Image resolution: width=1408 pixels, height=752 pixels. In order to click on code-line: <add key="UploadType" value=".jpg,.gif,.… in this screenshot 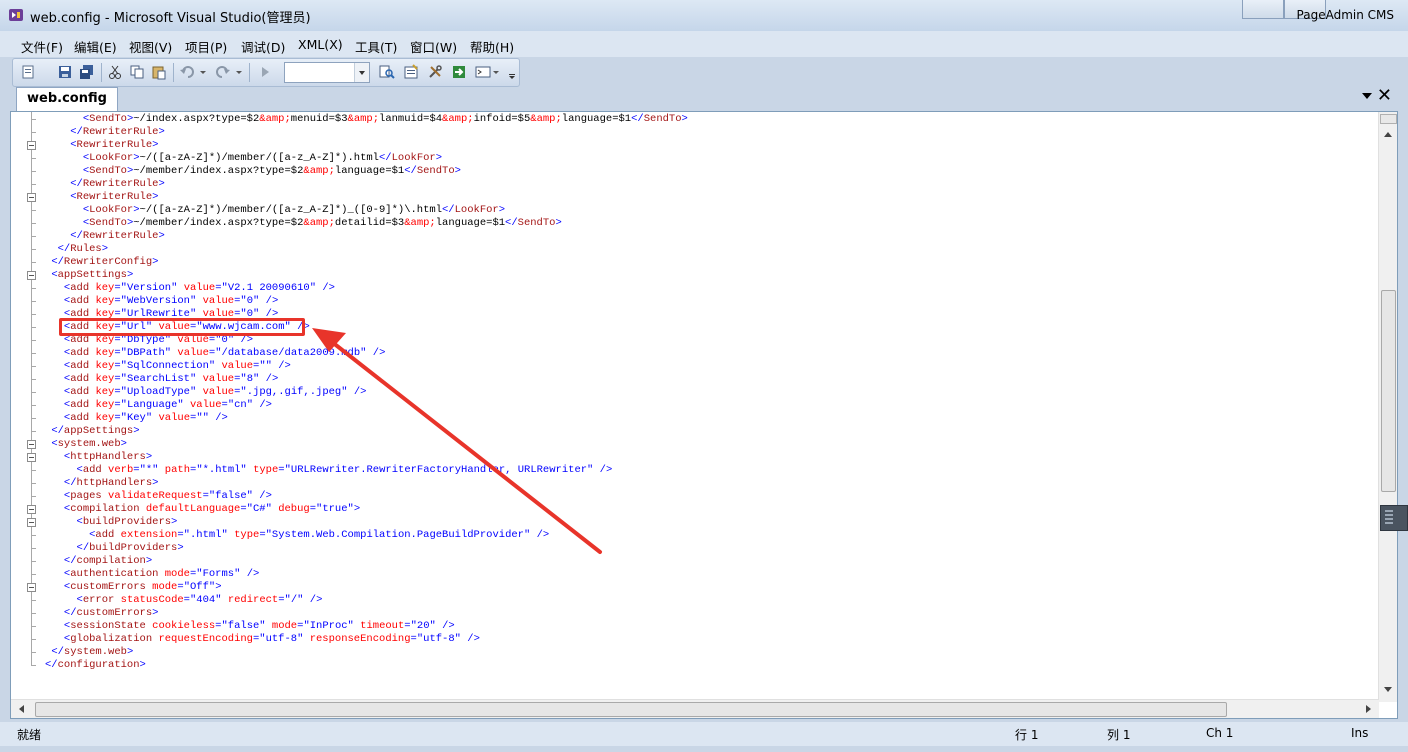, I will do `click(366, 392)`.